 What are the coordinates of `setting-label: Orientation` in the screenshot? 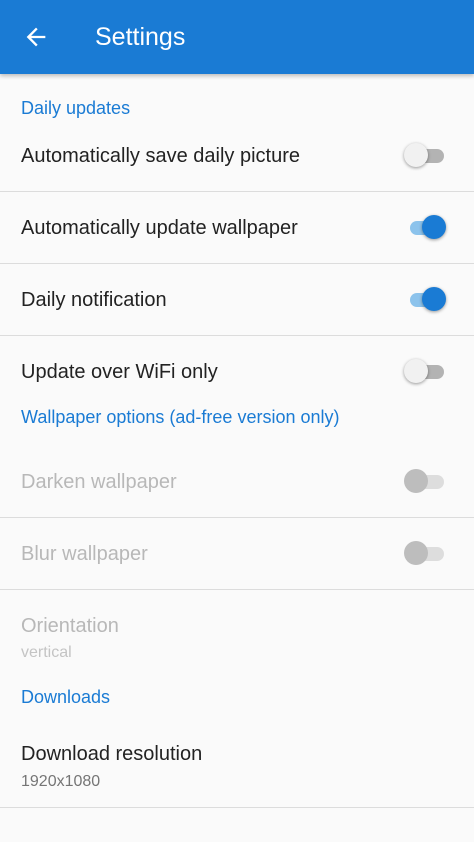 It's located at (70, 626).